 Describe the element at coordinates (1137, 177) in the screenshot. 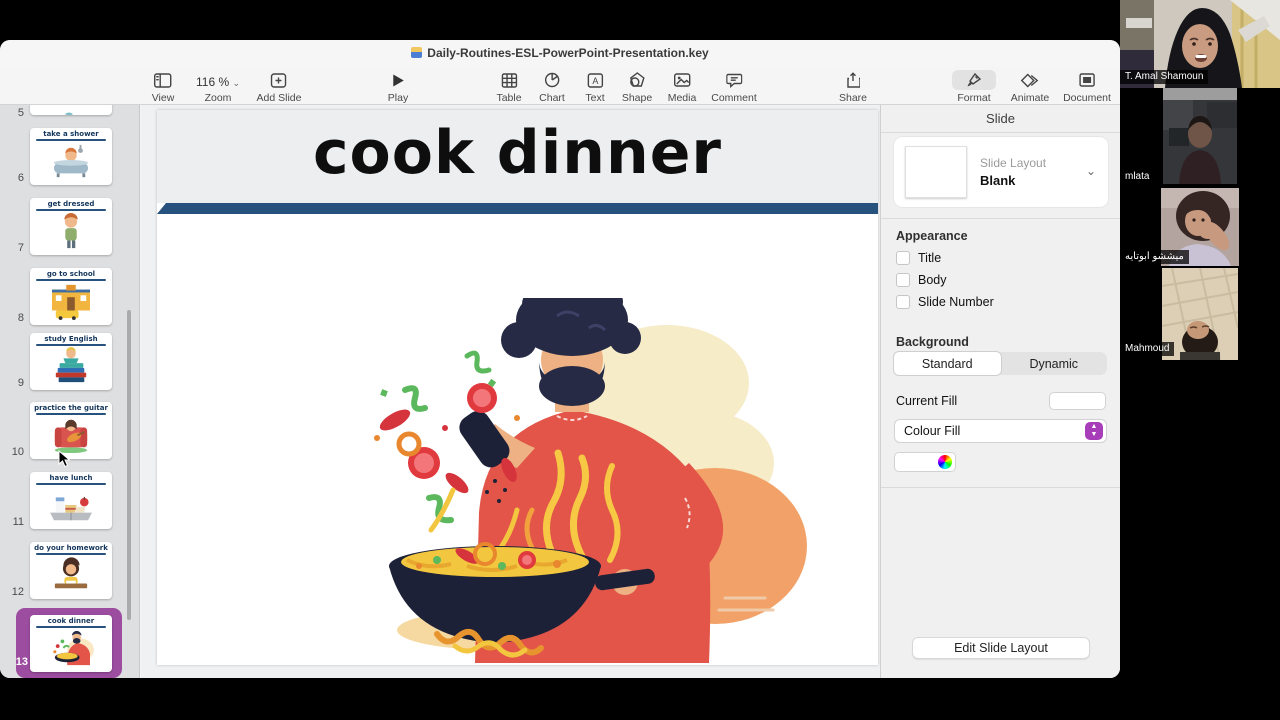

I see `participant-name: mlata` at that location.